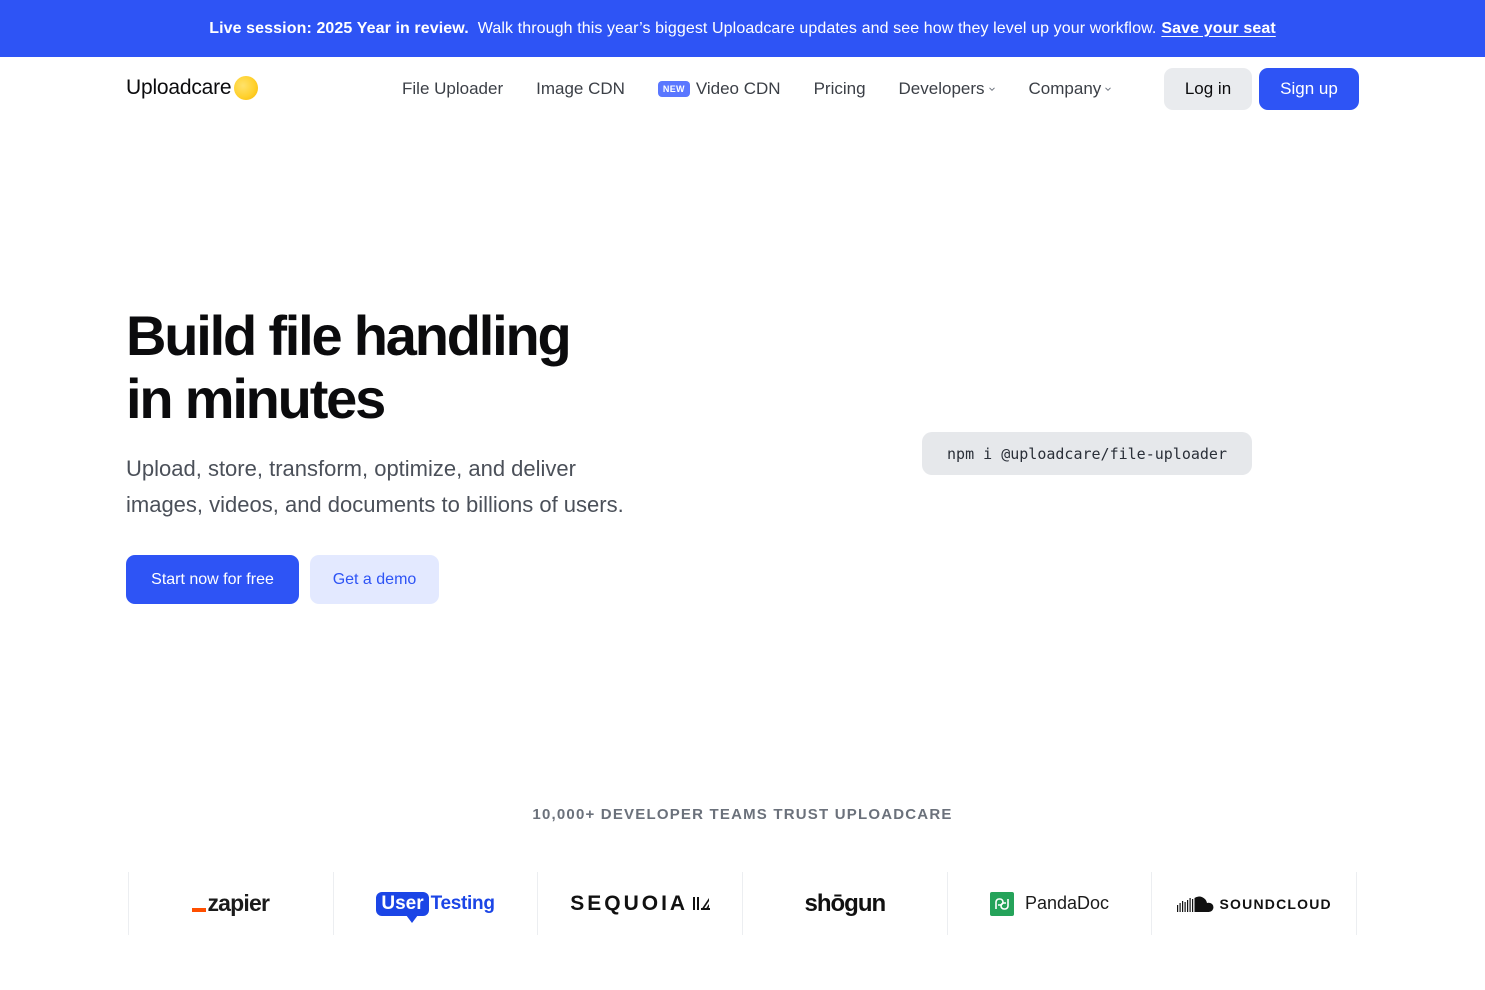 This screenshot has height=990, width=1485. What do you see at coordinates (1208, 89) in the screenshot?
I see `login-button: Log in` at bounding box center [1208, 89].